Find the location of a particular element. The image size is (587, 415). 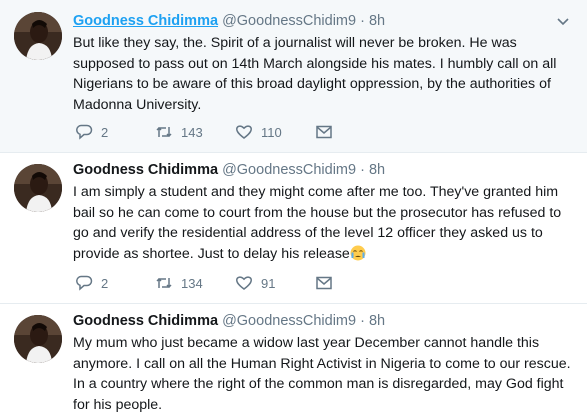

like-button: 91 is located at coordinates (255, 283).